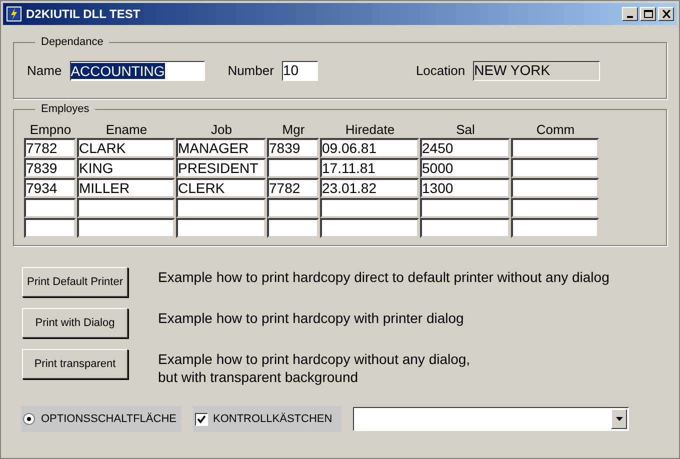  Describe the element at coordinates (50, 129) in the screenshot. I see `column-header: Empno` at that location.